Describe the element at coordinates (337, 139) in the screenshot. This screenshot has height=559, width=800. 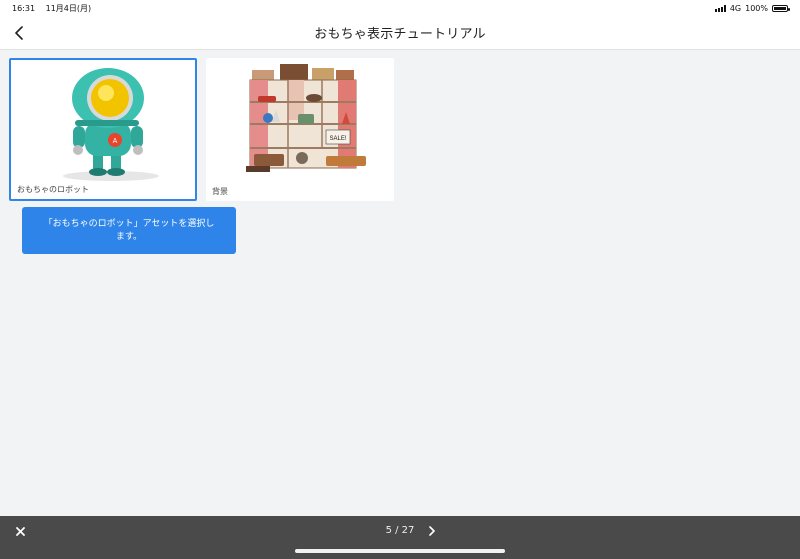
I see `svg-text: SALE!` at that location.